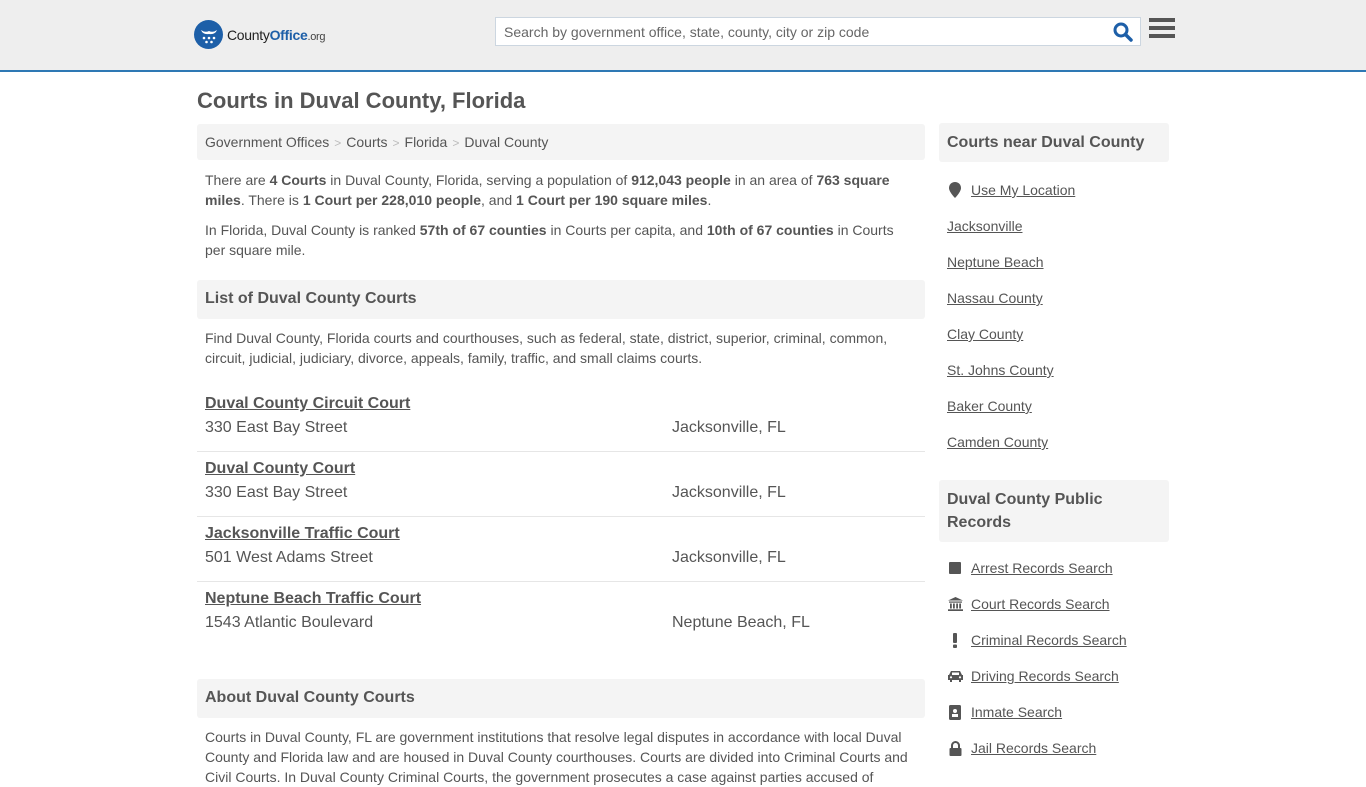  What do you see at coordinates (681, 180) in the screenshot?
I see `population: 912,043 people` at bounding box center [681, 180].